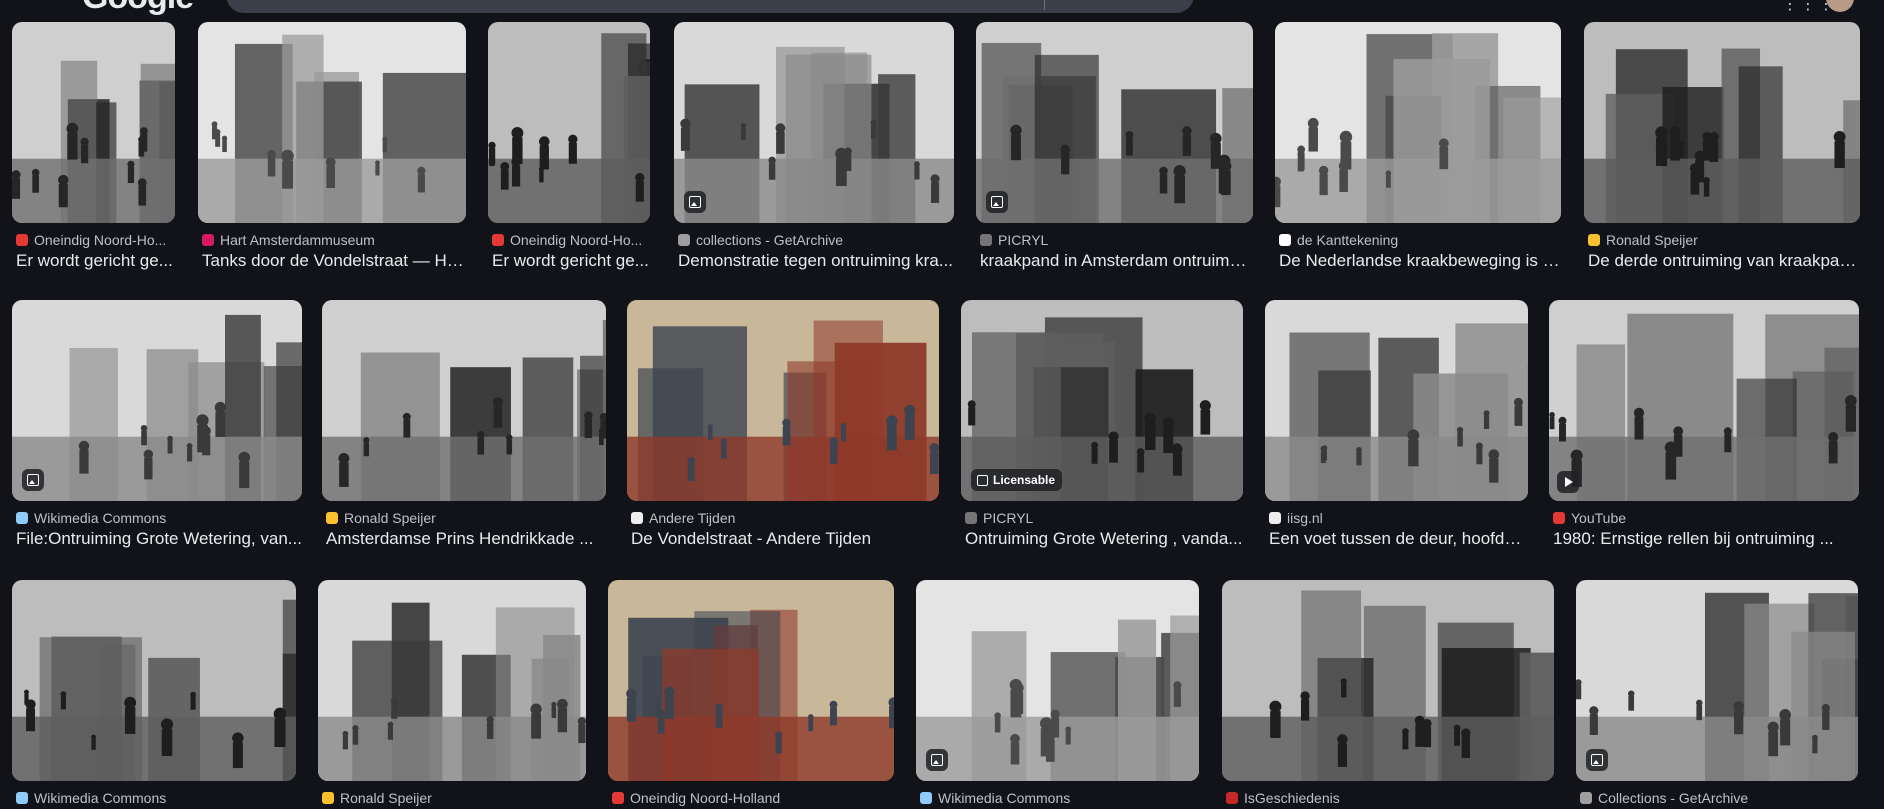  I want to click on image-result-card: Oneindig Noord-Holland, so click(751, 694).